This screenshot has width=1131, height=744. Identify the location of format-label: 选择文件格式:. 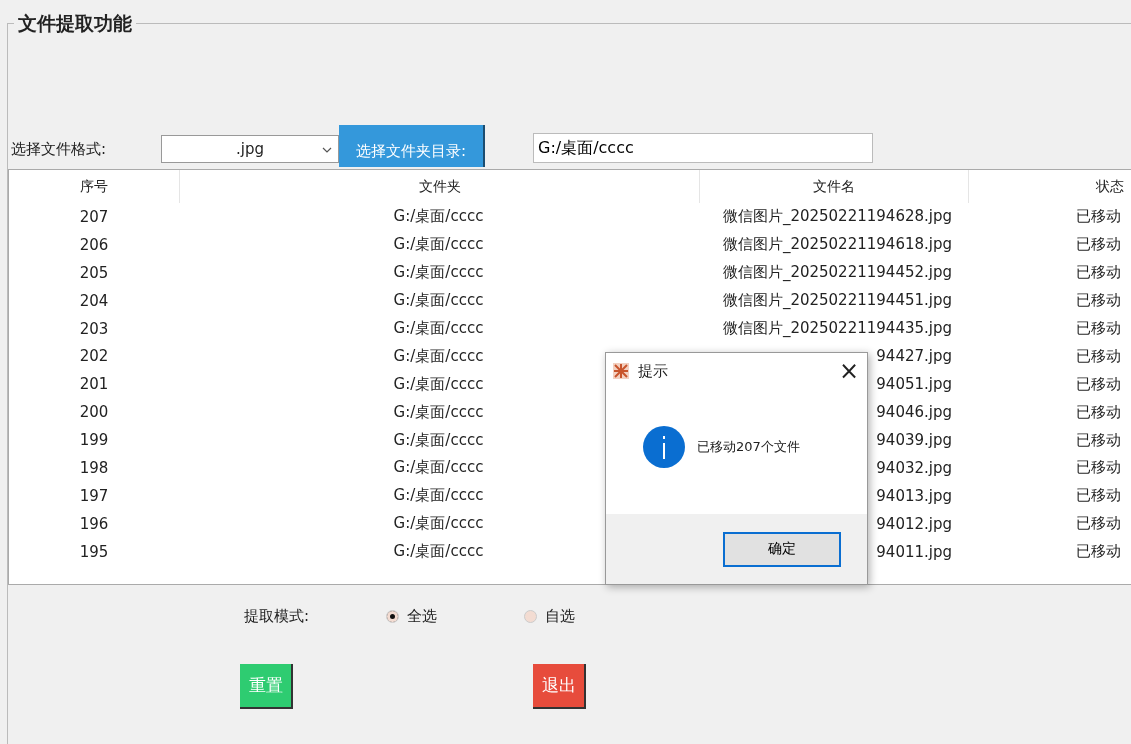
(59, 150).